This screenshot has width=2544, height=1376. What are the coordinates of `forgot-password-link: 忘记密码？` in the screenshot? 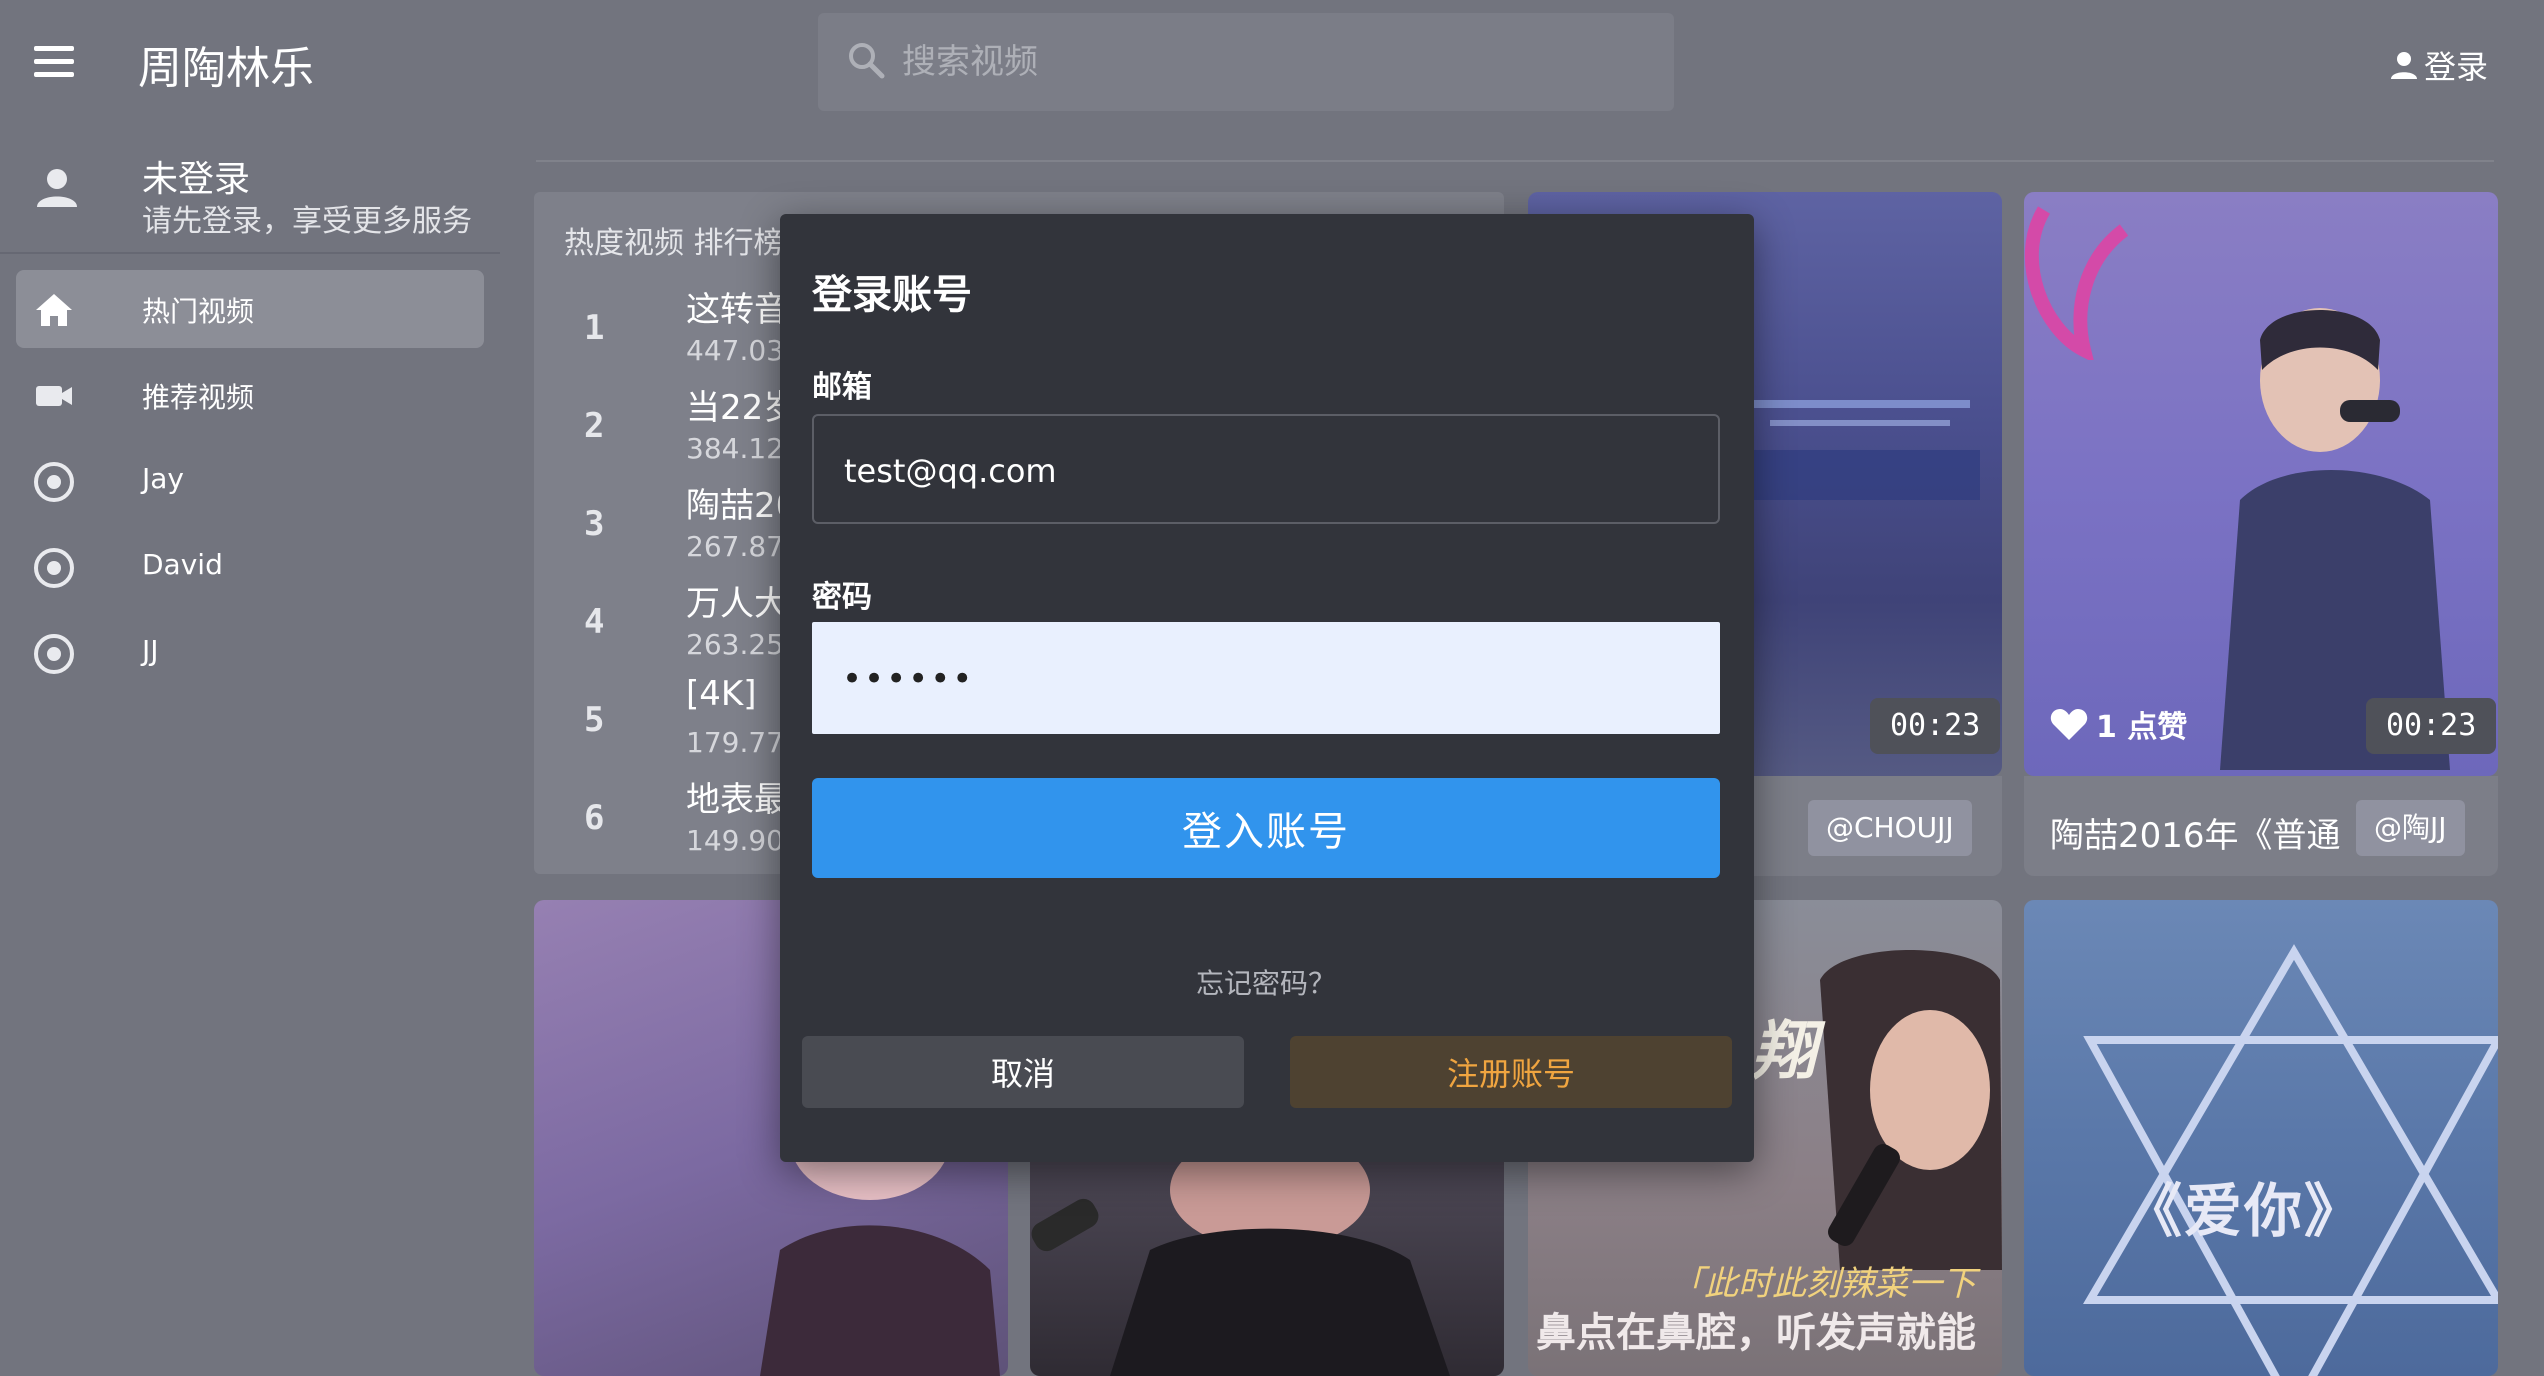 It's located at (1266, 982).